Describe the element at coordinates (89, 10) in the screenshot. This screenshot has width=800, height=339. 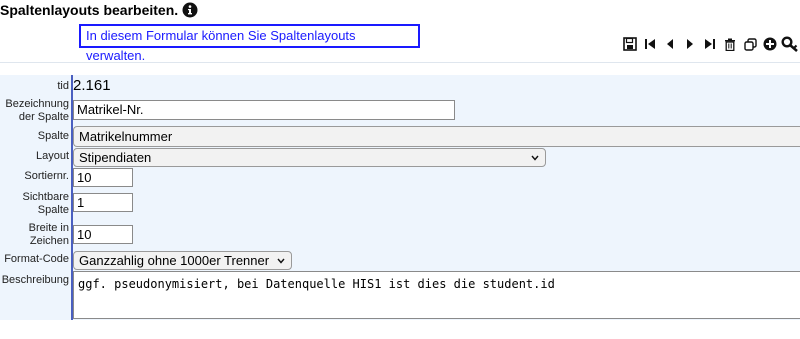
I see `page-title-text: Spaltenlayouts bearbeiten.` at that location.